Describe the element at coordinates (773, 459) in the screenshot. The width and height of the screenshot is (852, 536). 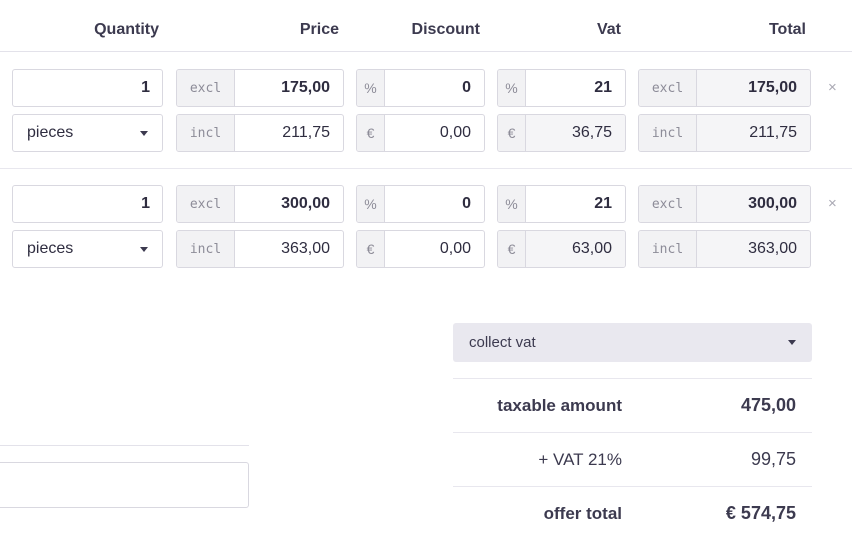
I see `vat-total-value: 99,75` at that location.